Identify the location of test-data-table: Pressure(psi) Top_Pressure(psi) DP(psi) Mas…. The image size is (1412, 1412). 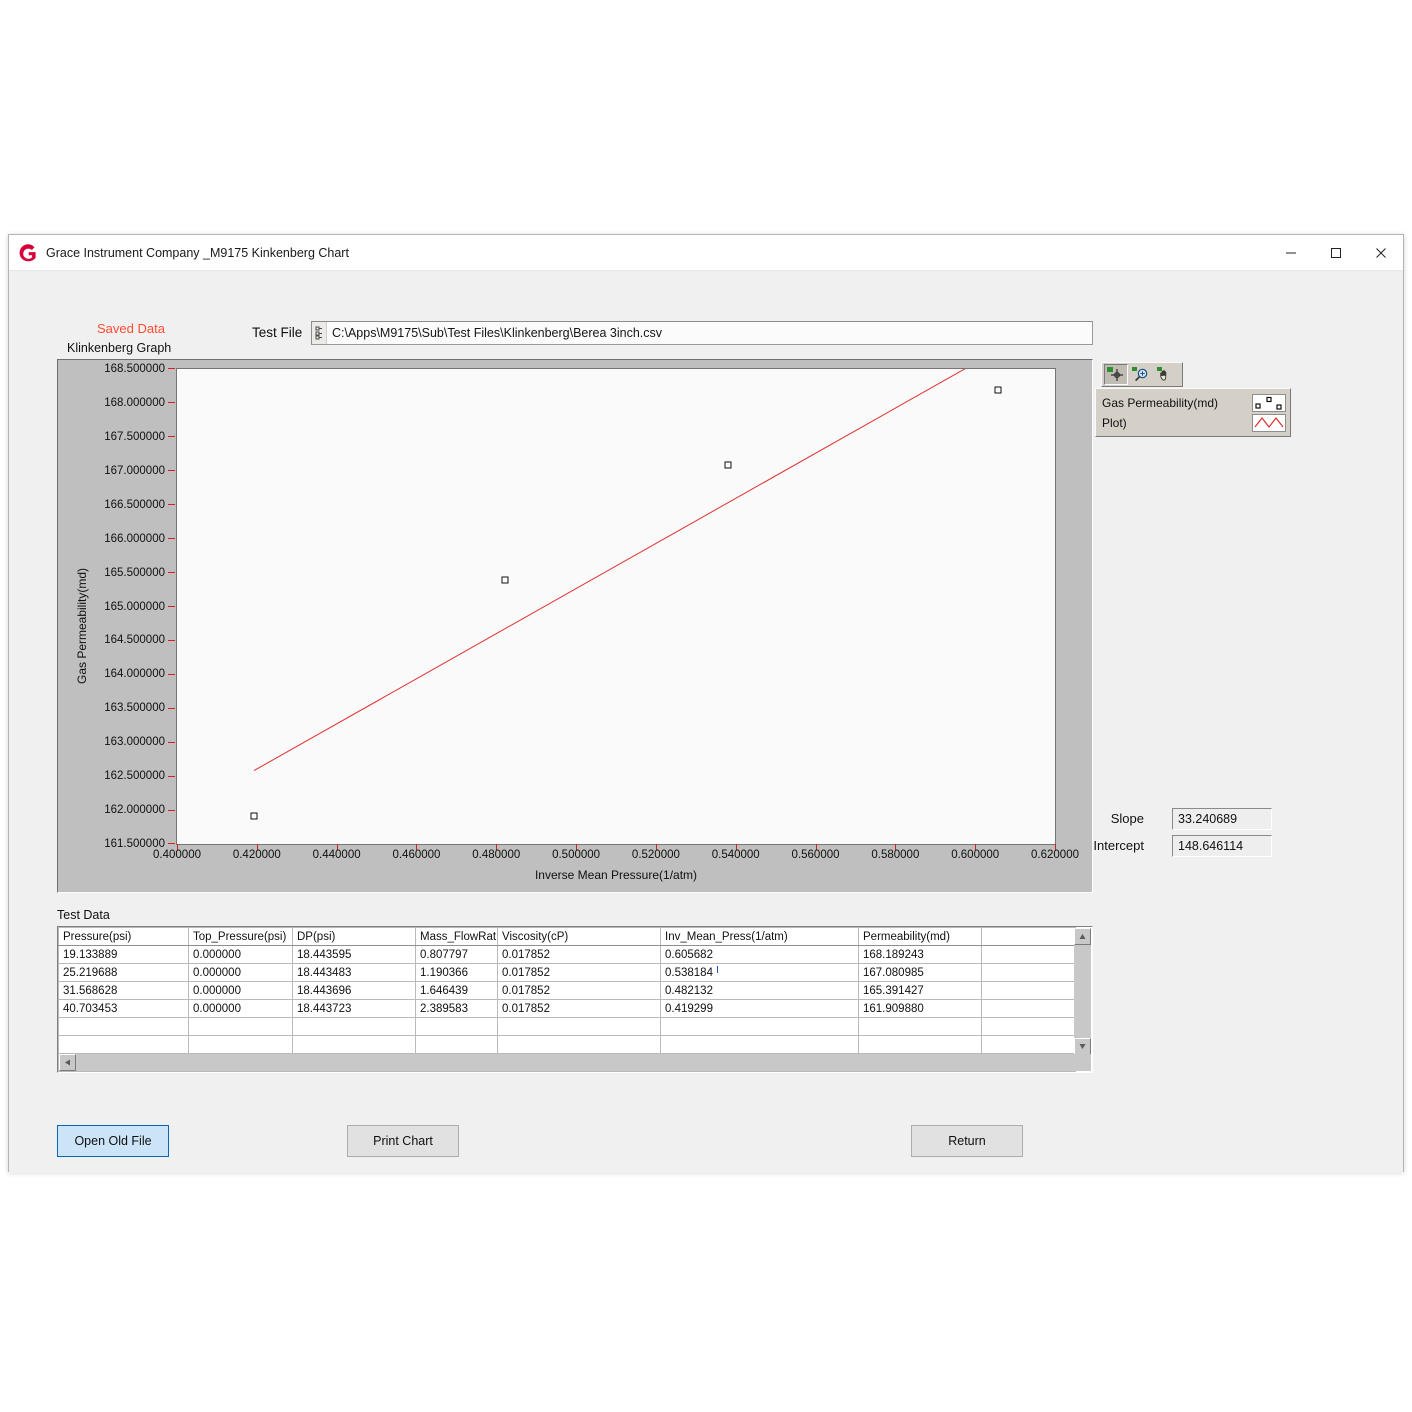
(575, 999).